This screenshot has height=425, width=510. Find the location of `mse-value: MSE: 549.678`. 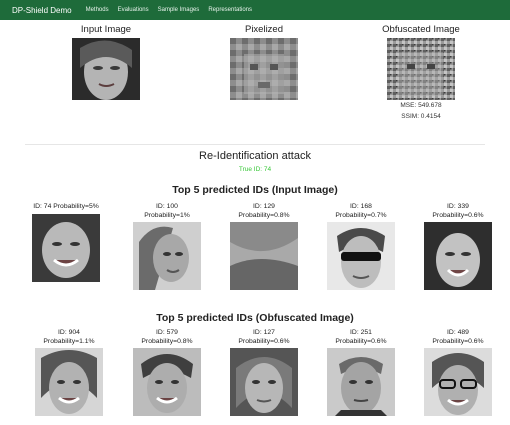

mse-value: MSE: 549.678 is located at coordinates (421, 105).